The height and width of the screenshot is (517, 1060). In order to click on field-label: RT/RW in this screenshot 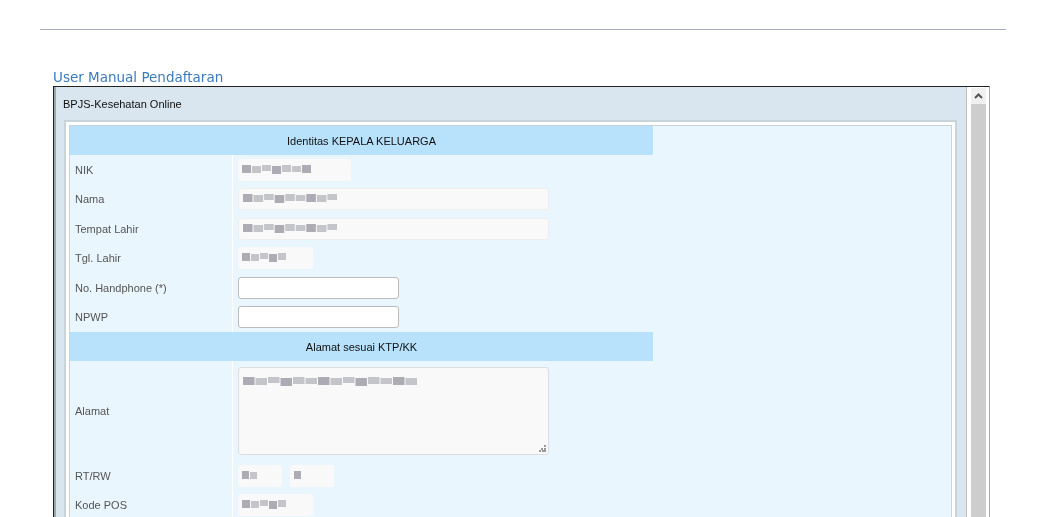, I will do `click(151, 476)`.